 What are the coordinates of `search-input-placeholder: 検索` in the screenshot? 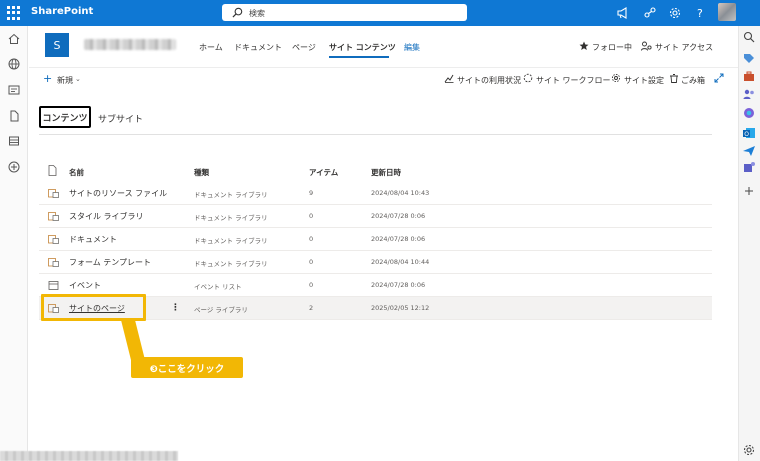 It's located at (257, 13).